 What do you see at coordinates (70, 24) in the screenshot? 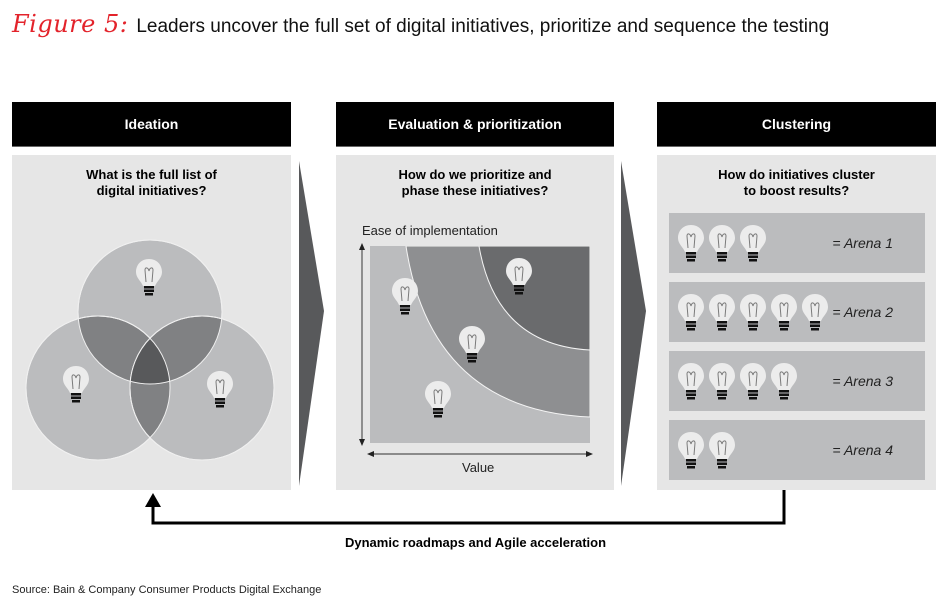
I see `figure-label: Figure 5:` at bounding box center [70, 24].